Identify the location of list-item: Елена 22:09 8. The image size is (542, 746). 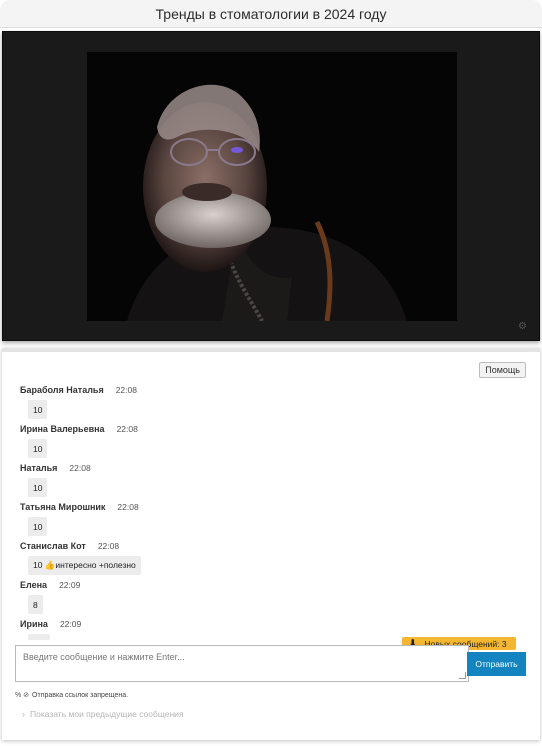
(248, 596).